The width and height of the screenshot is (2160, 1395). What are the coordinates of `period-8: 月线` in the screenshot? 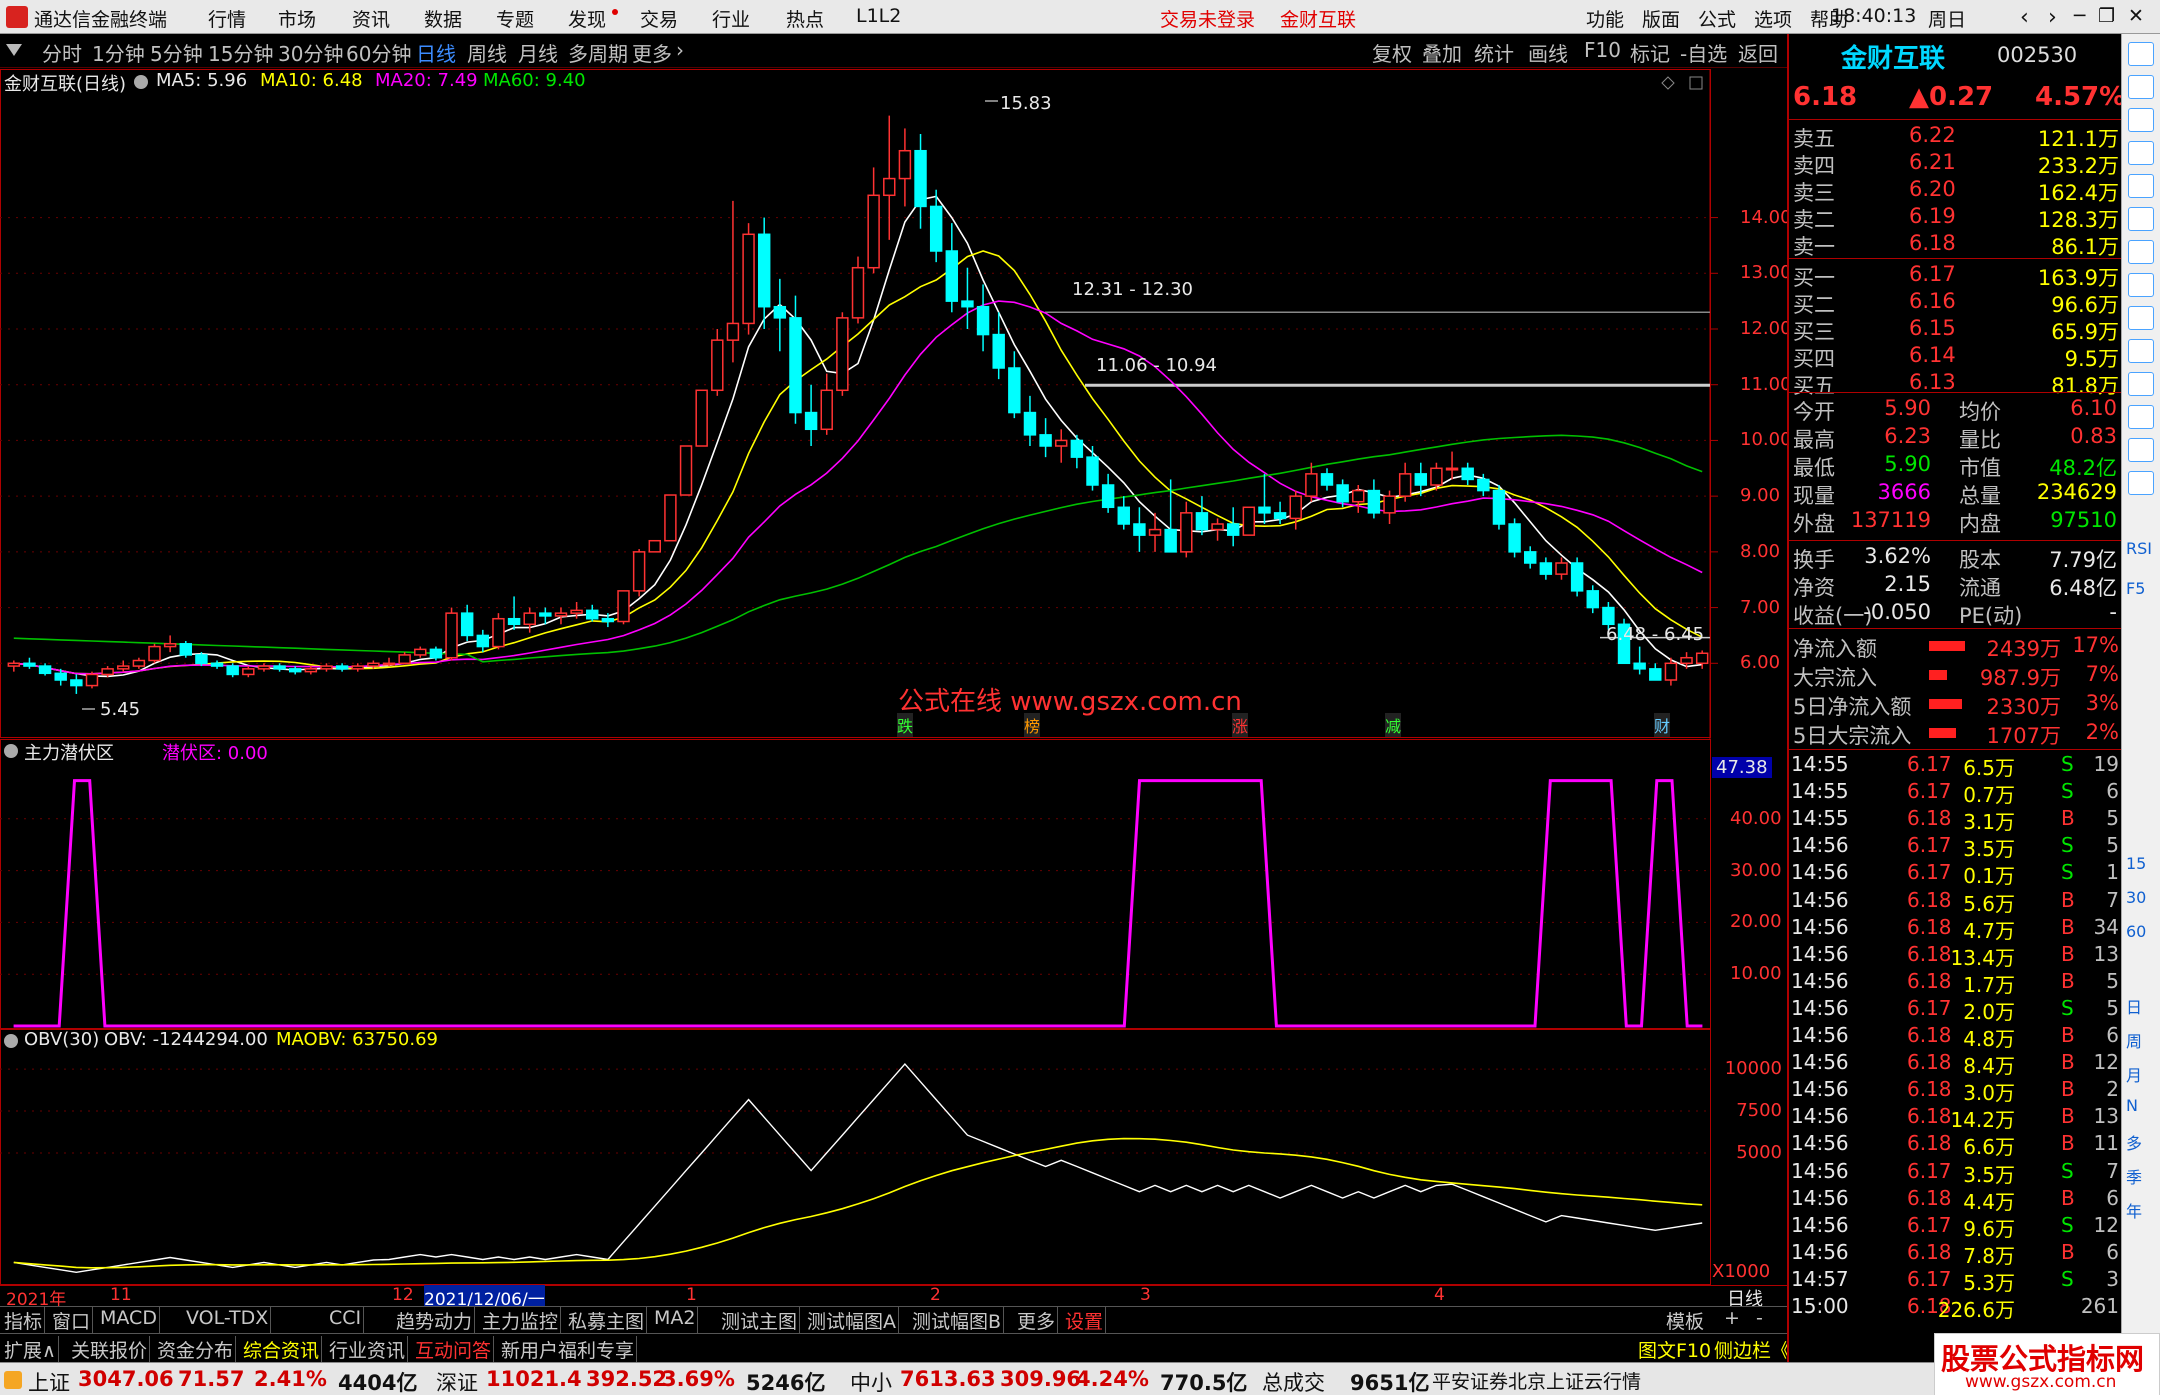 It's located at (538, 52).